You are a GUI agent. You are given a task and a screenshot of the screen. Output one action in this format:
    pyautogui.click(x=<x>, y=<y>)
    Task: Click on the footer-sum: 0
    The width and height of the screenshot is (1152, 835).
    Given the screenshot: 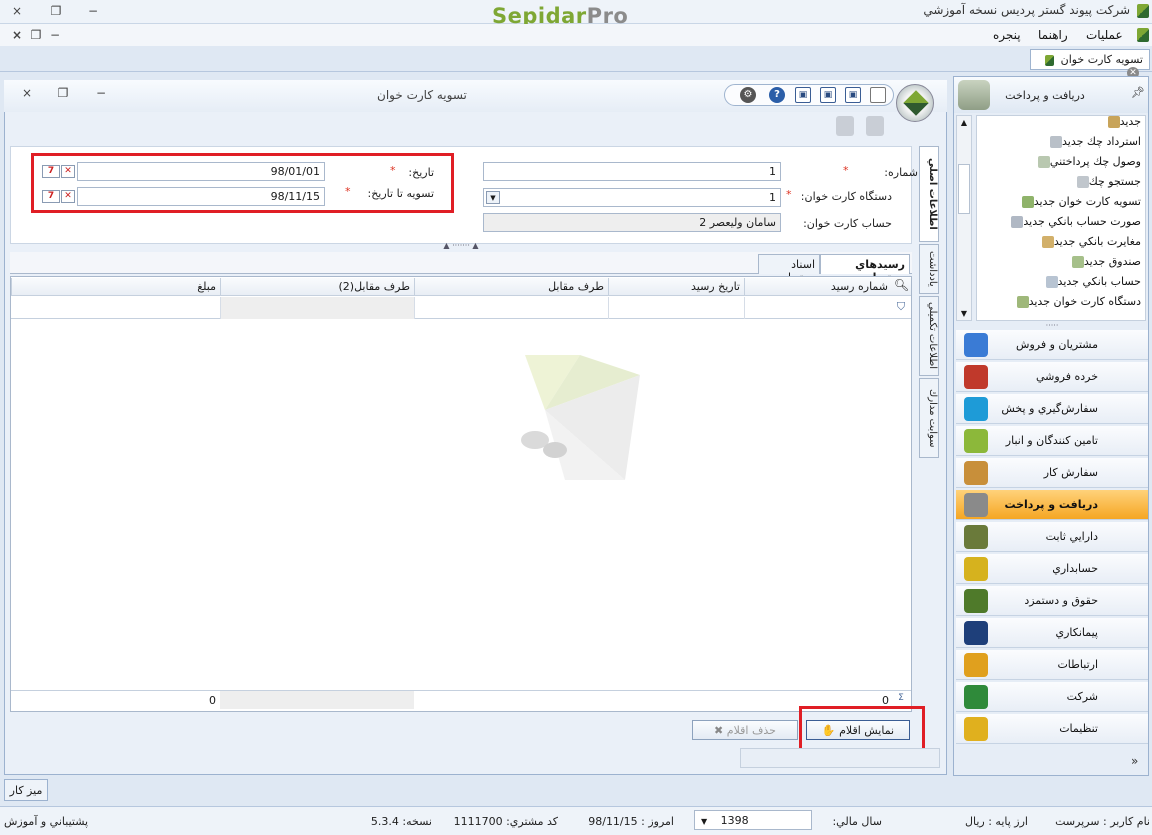 What is the action you would take?
    pyautogui.click(x=212, y=700)
    